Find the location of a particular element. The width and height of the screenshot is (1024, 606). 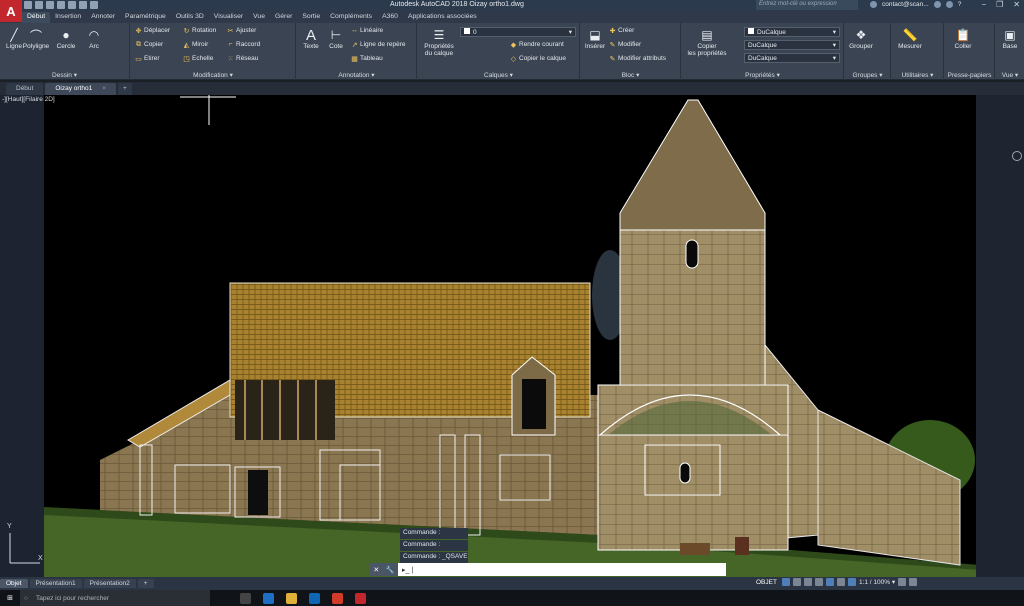

command-input: ▸_ | is located at coordinates (405, 570).